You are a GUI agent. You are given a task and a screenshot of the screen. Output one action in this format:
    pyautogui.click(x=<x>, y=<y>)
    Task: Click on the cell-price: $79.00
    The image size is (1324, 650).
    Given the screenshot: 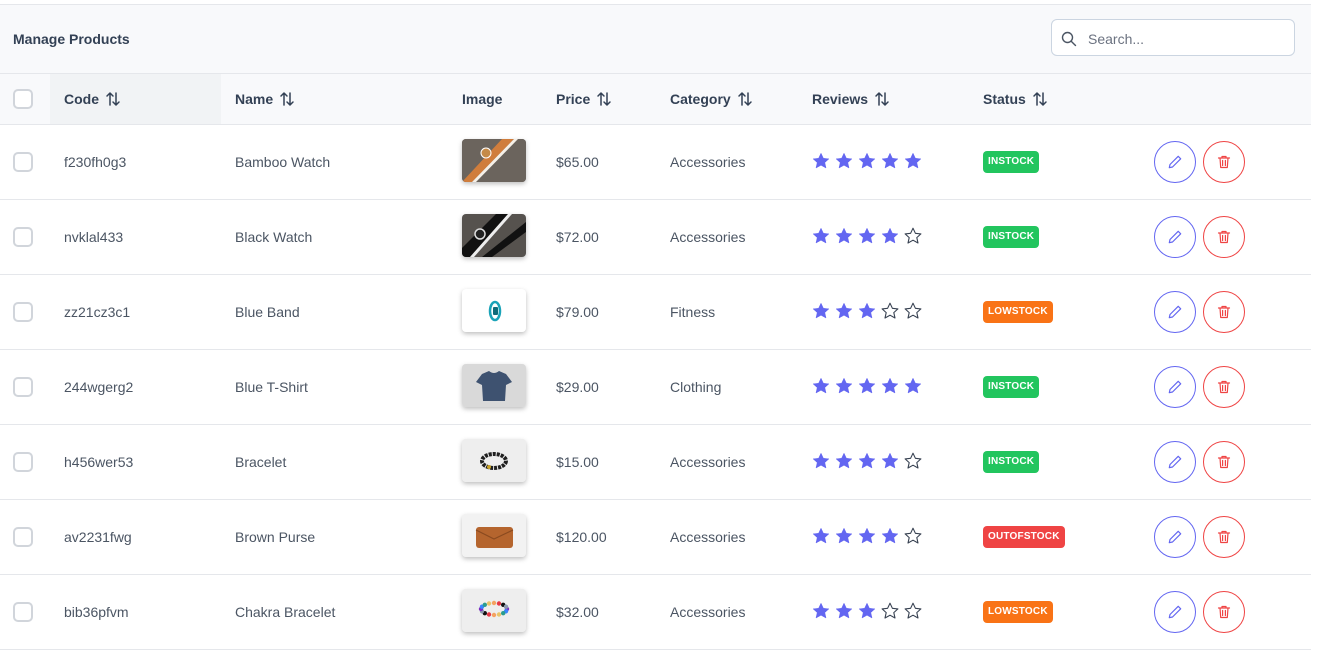 What is the action you would take?
    pyautogui.click(x=577, y=312)
    